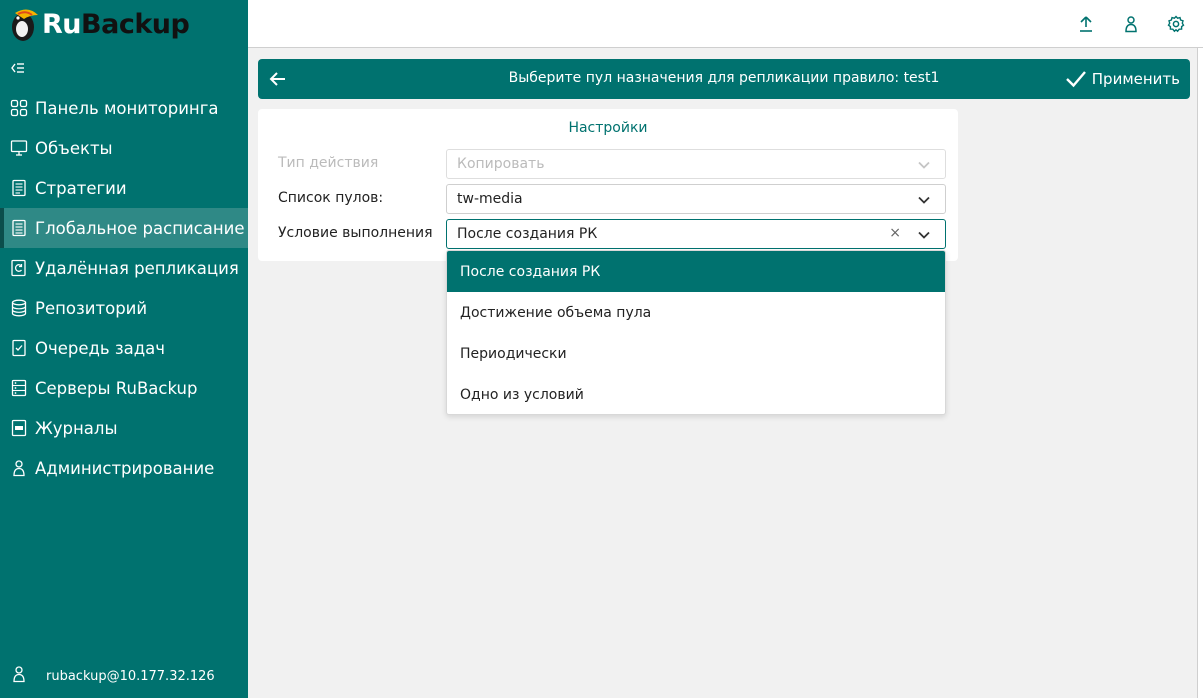 The width and height of the screenshot is (1203, 698). I want to click on sidebar-item-label: Журналы, so click(76, 428).